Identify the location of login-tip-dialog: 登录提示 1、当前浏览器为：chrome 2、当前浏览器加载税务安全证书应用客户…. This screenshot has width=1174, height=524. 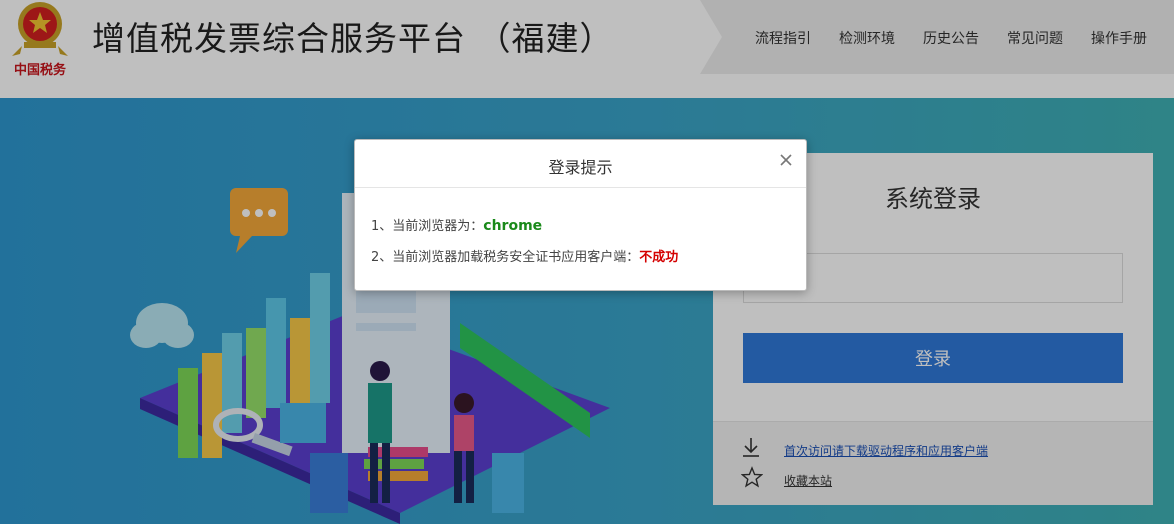
(580, 215).